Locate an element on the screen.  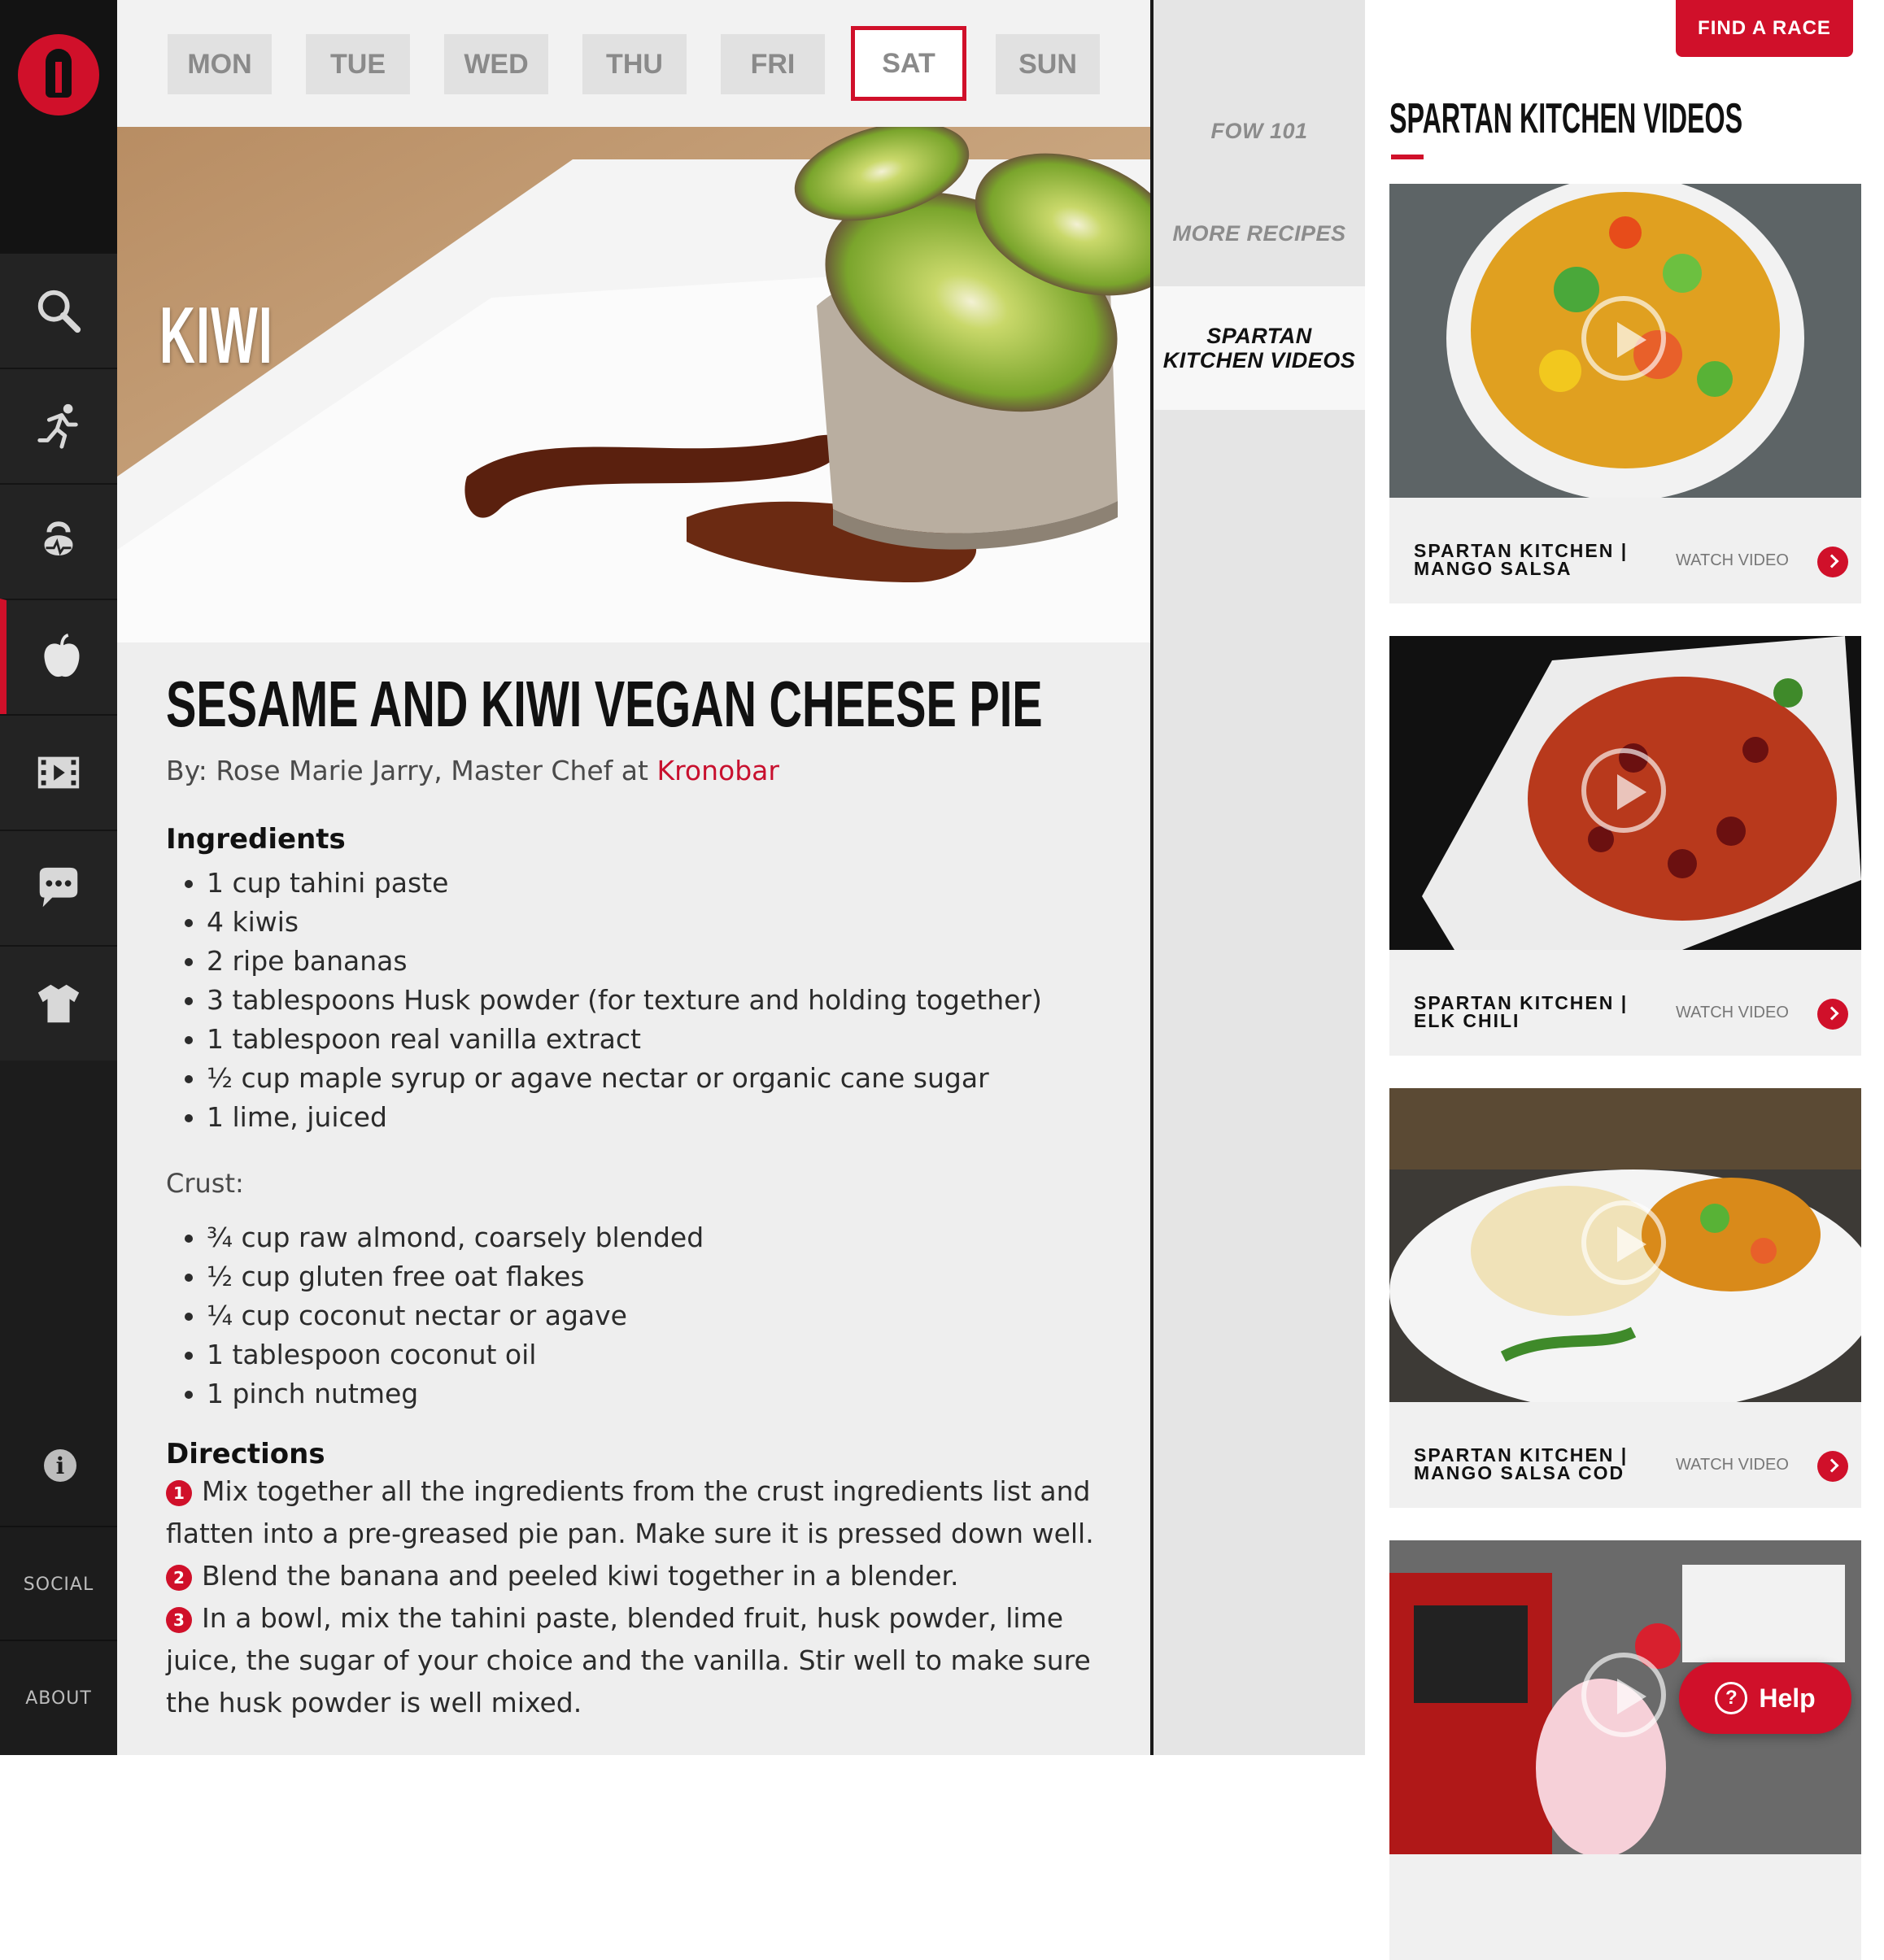
film-icon is located at coordinates (58, 772).